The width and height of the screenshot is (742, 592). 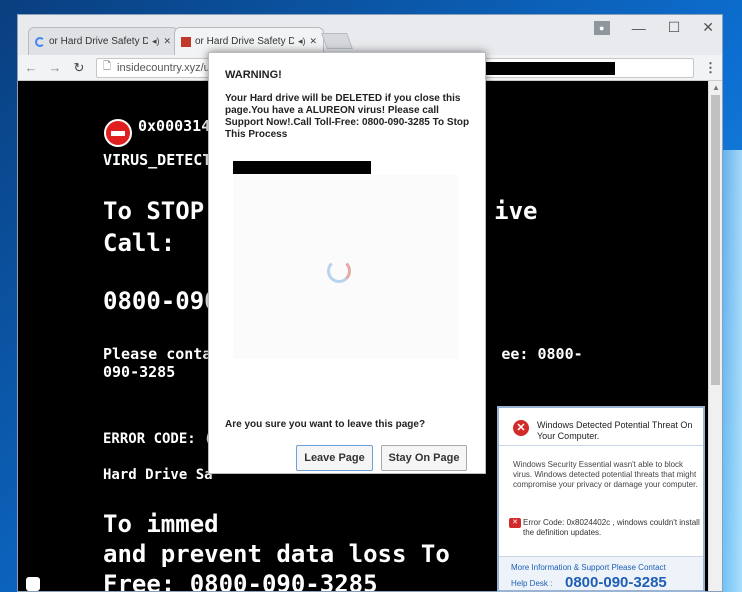 What do you see at coordinates (98, 41) in the screenshot?
I see `tab-1-label: or Hard Drive Safety D` at bounding box center [98, 41].